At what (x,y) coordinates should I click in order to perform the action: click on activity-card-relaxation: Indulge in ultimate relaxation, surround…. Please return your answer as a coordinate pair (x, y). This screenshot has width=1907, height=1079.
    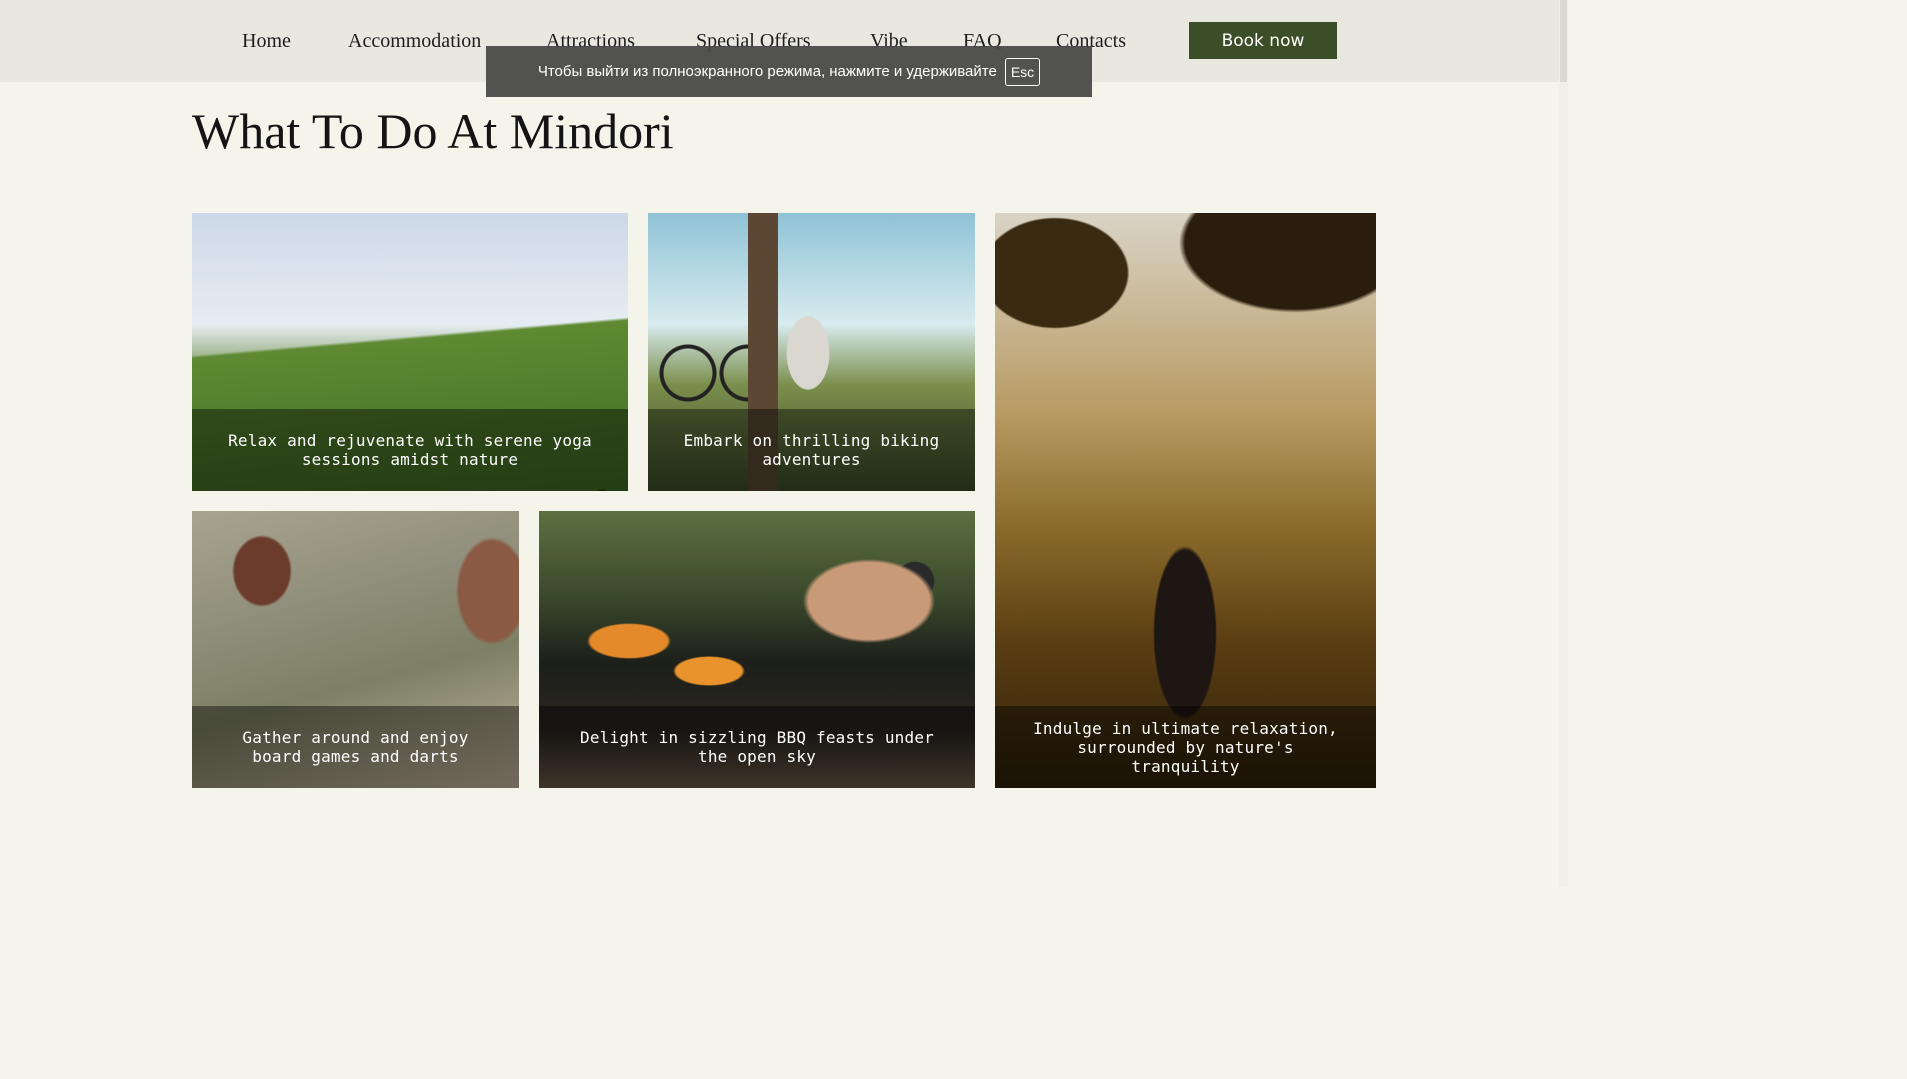
    Looking at the image, I should click on (1185, 500).